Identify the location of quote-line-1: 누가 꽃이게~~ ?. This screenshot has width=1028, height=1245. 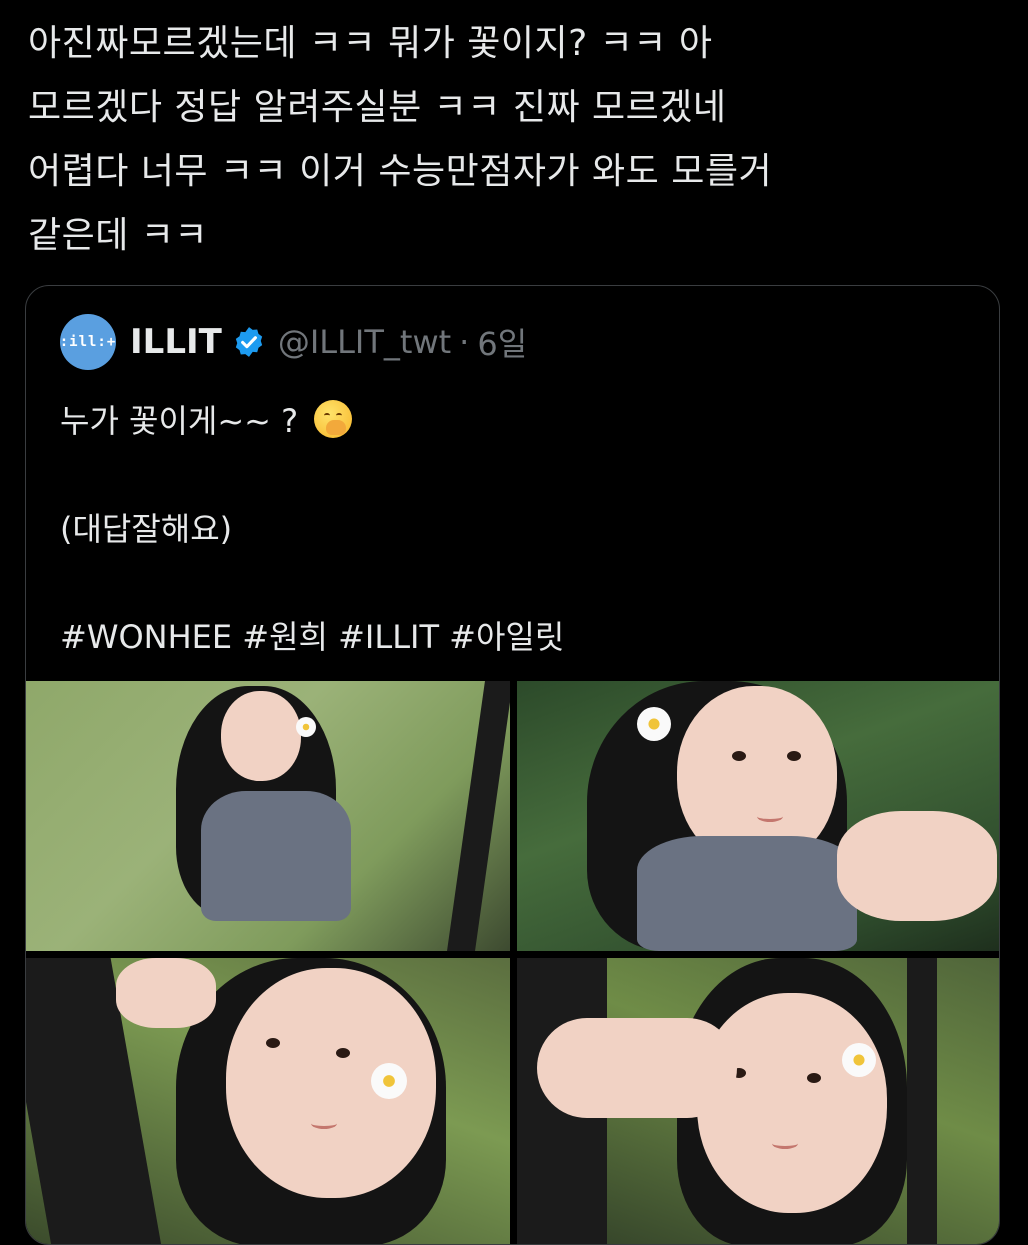
(510, 421).